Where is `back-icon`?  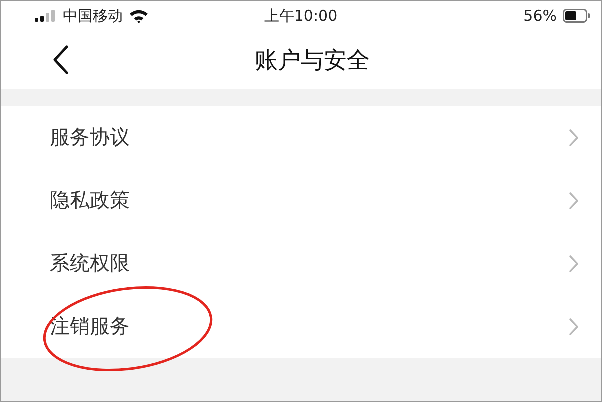
back-icon is located at coordinates (61, 60).